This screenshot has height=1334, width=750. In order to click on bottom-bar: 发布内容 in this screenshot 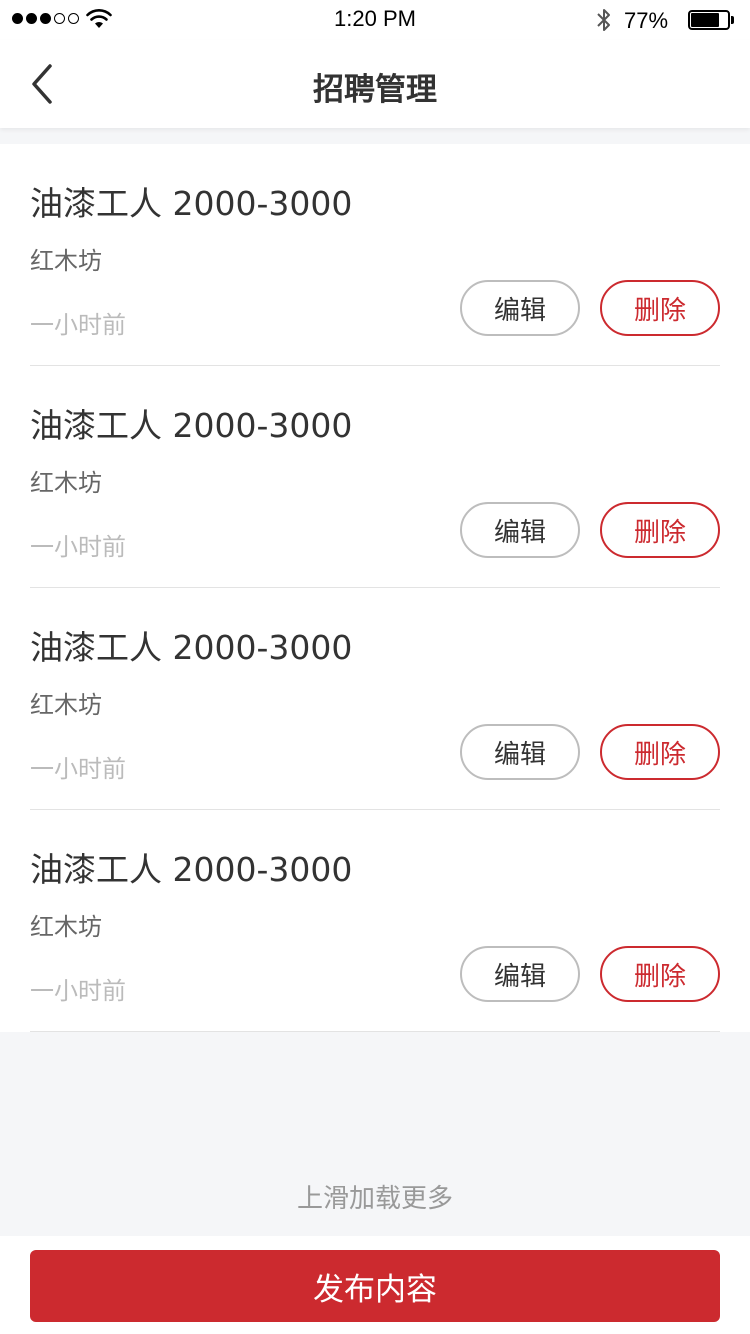, I will do `click(375, 1285)`.